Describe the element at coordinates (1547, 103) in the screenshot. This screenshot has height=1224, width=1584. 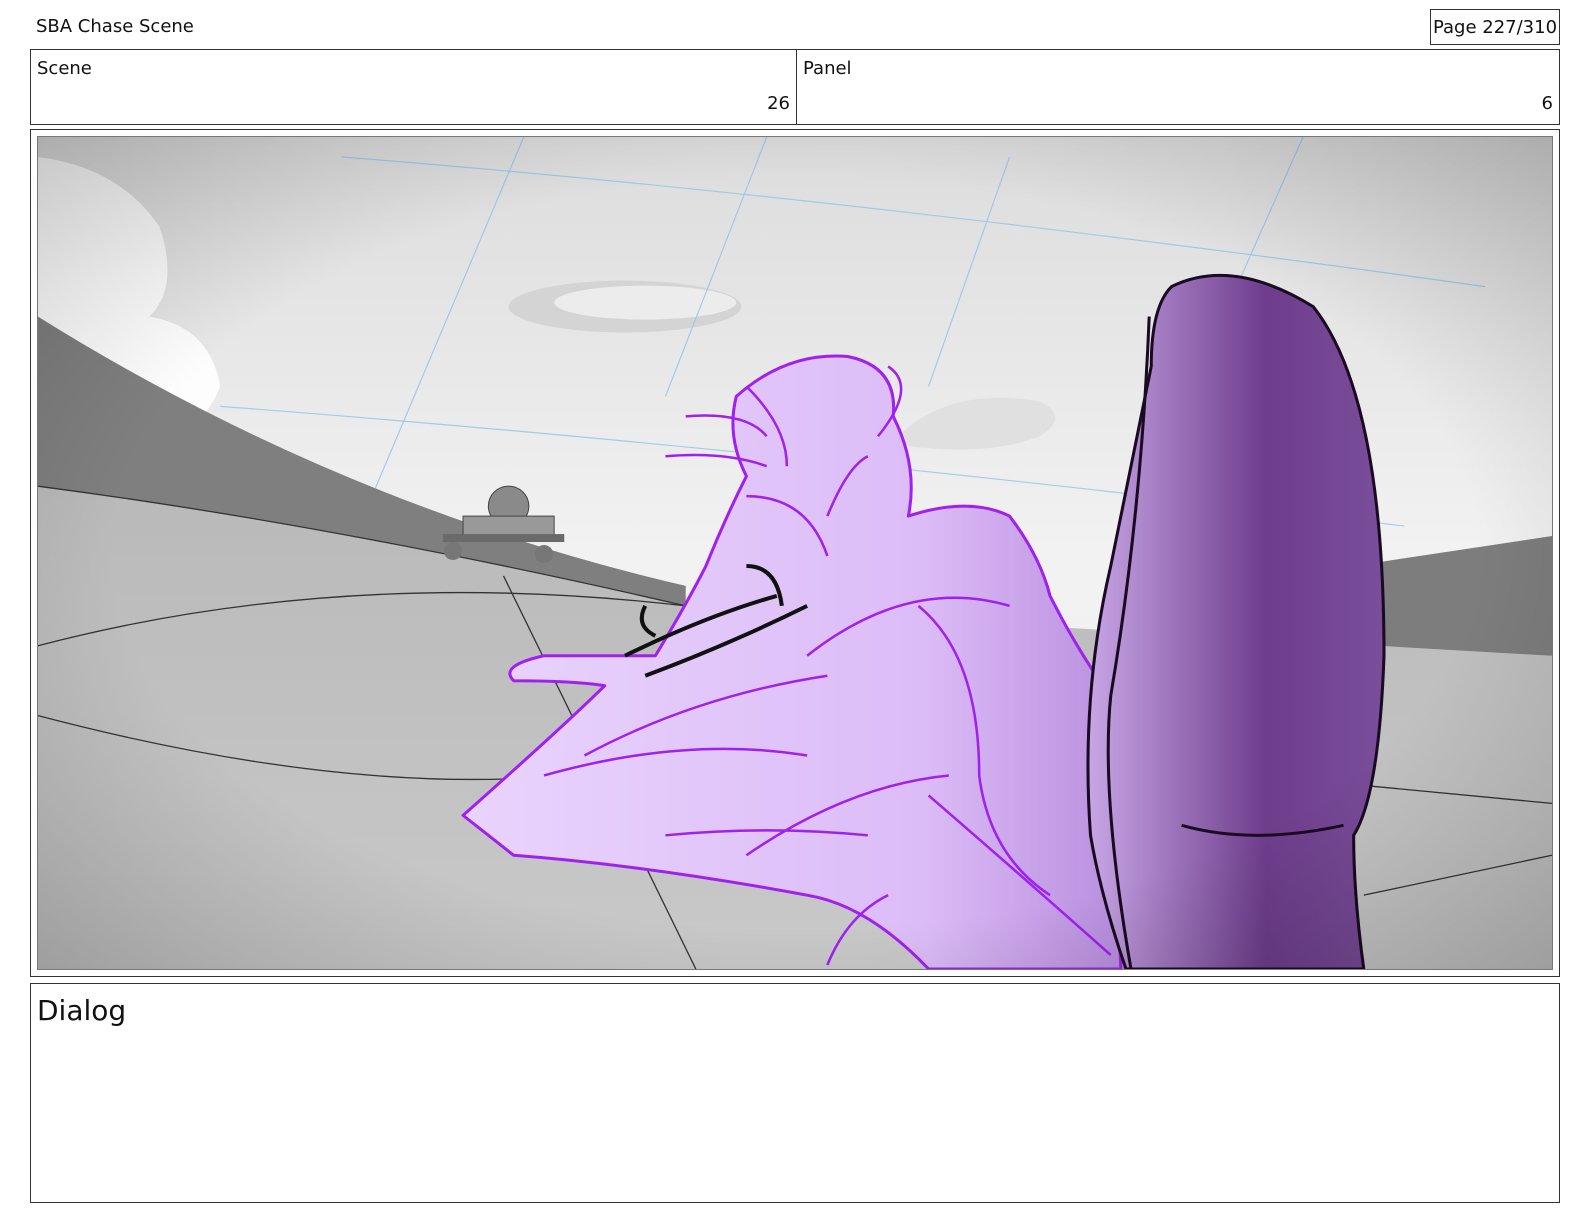
I see `panel-number: 6` at that location.